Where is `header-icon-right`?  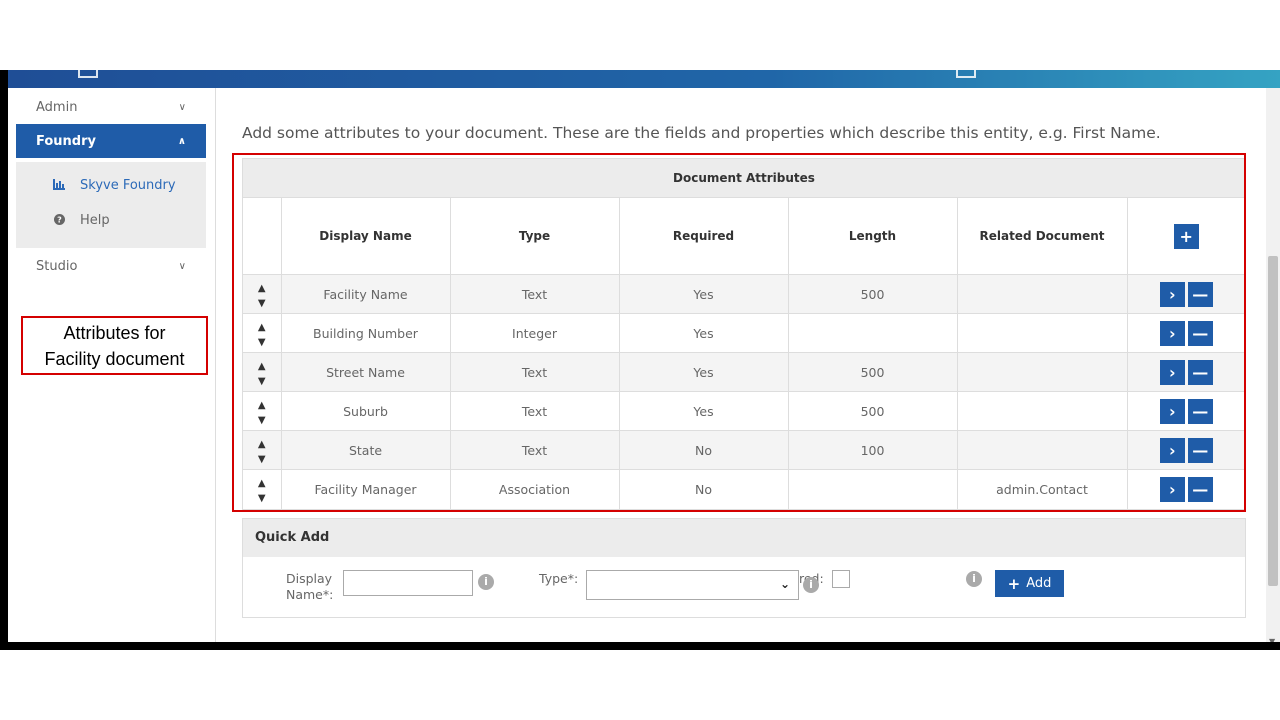
header-icon-right is located at coordinates (966, 74).